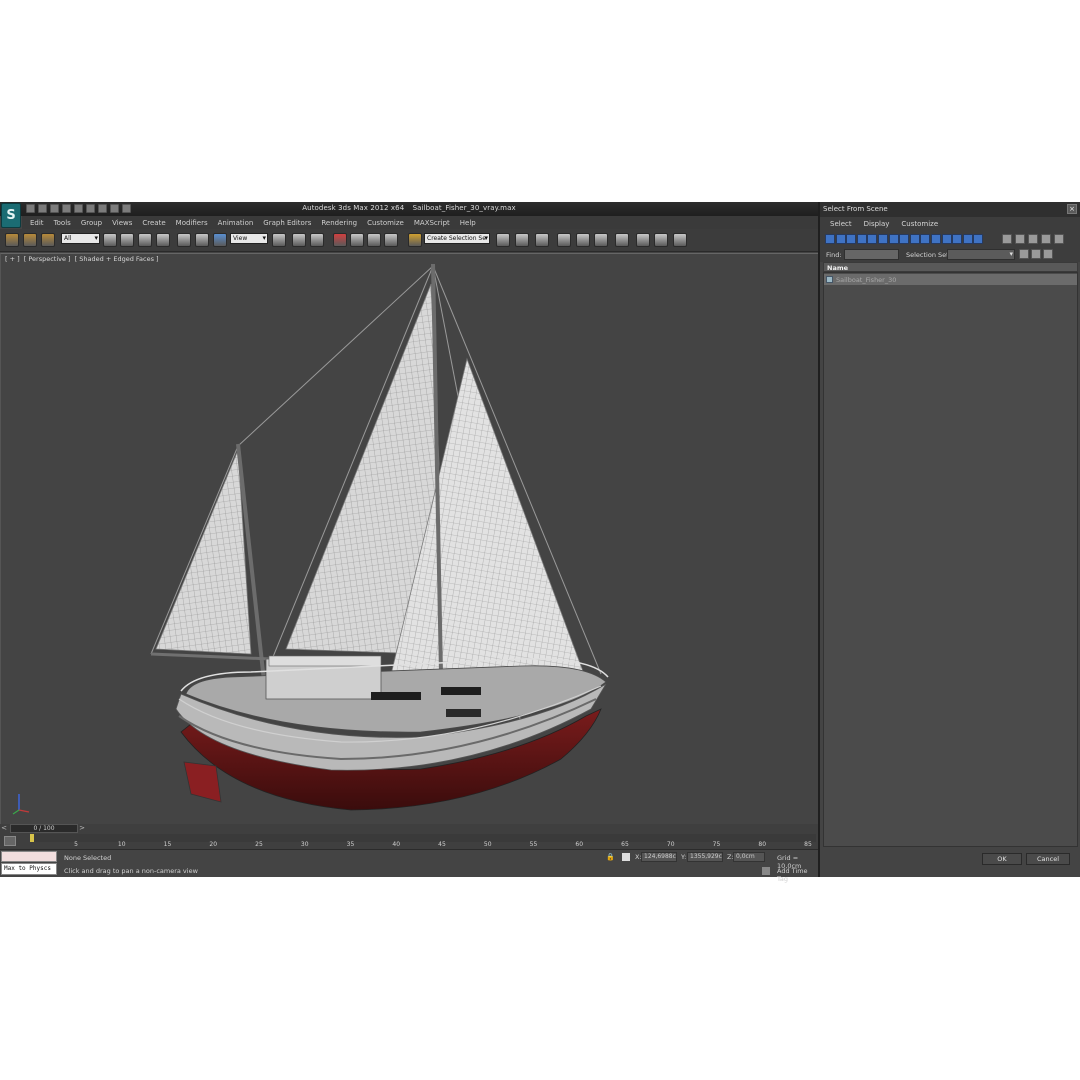 The width and height of the screenshot is (1080, 1080). I want to click on invert-display-icon, so click(978, 239).